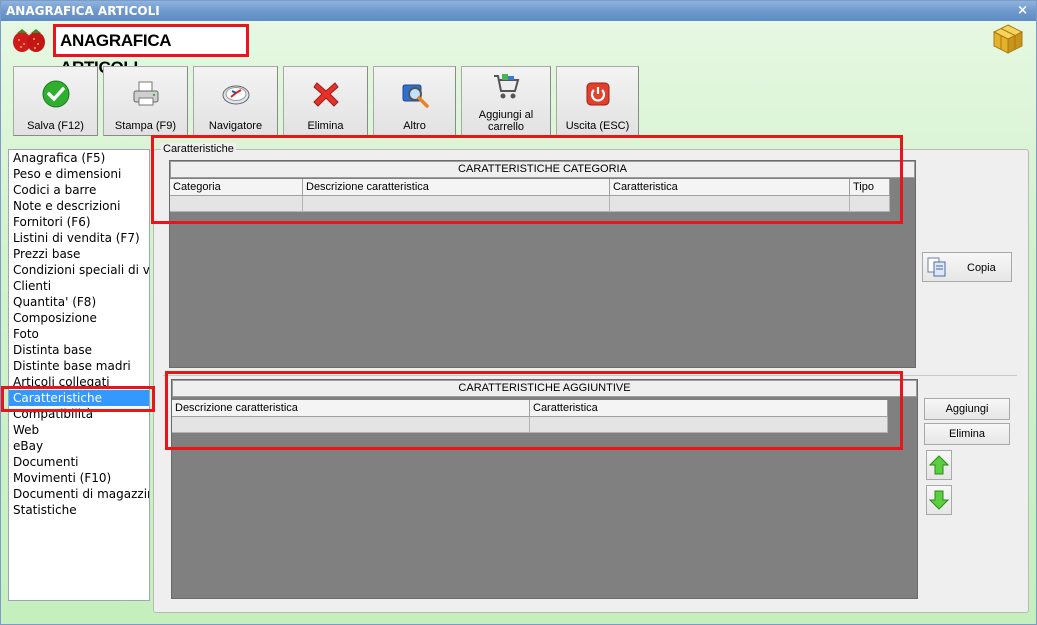 The width and height of the screenshot is (1037, 625). Describe the element at coordinates (79, 430) in the screenshot. I see `sidebar-item: Web` at that location.